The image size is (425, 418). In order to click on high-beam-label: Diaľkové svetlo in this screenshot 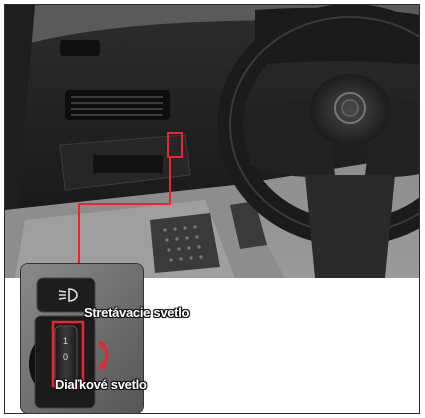, I will do `click(101, 384)`.